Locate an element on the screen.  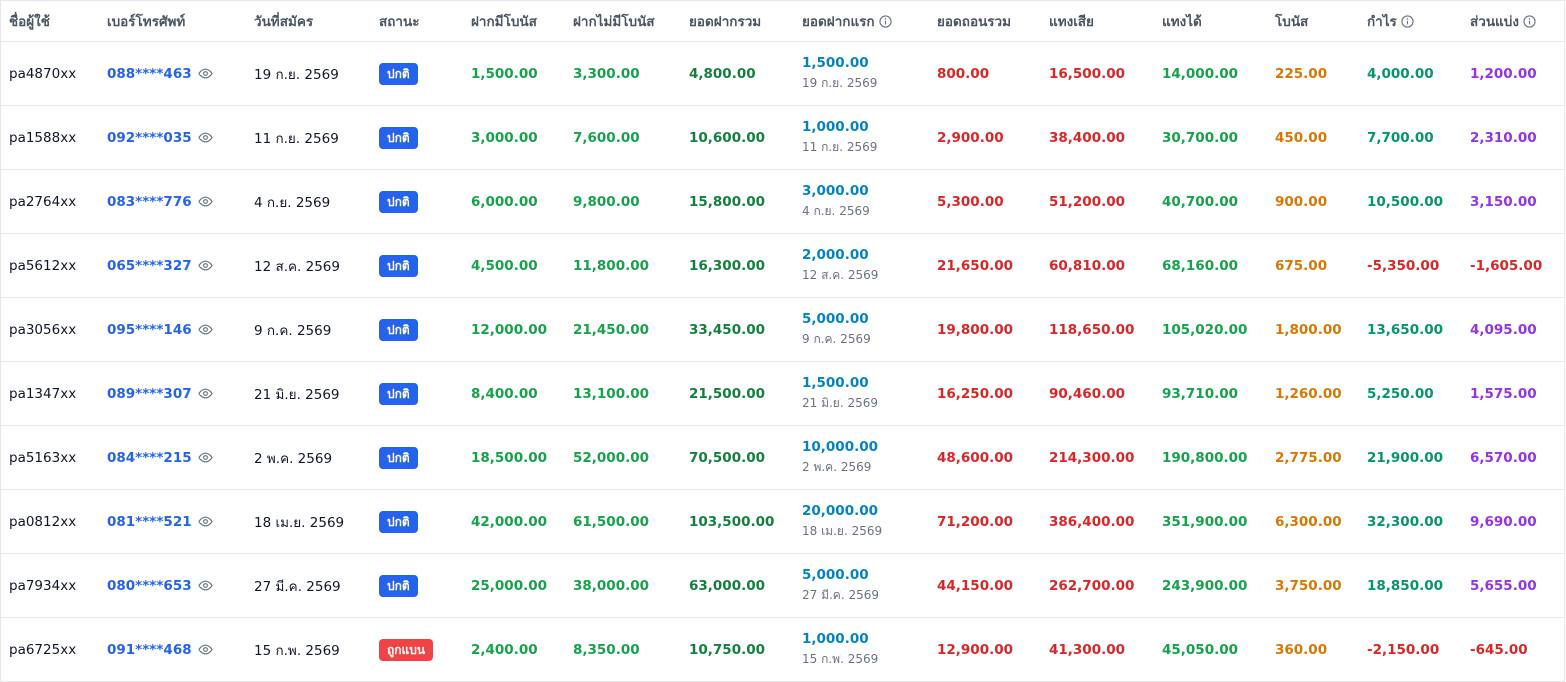
cell-username: pa7934xx is located at coordinates (50, 585).